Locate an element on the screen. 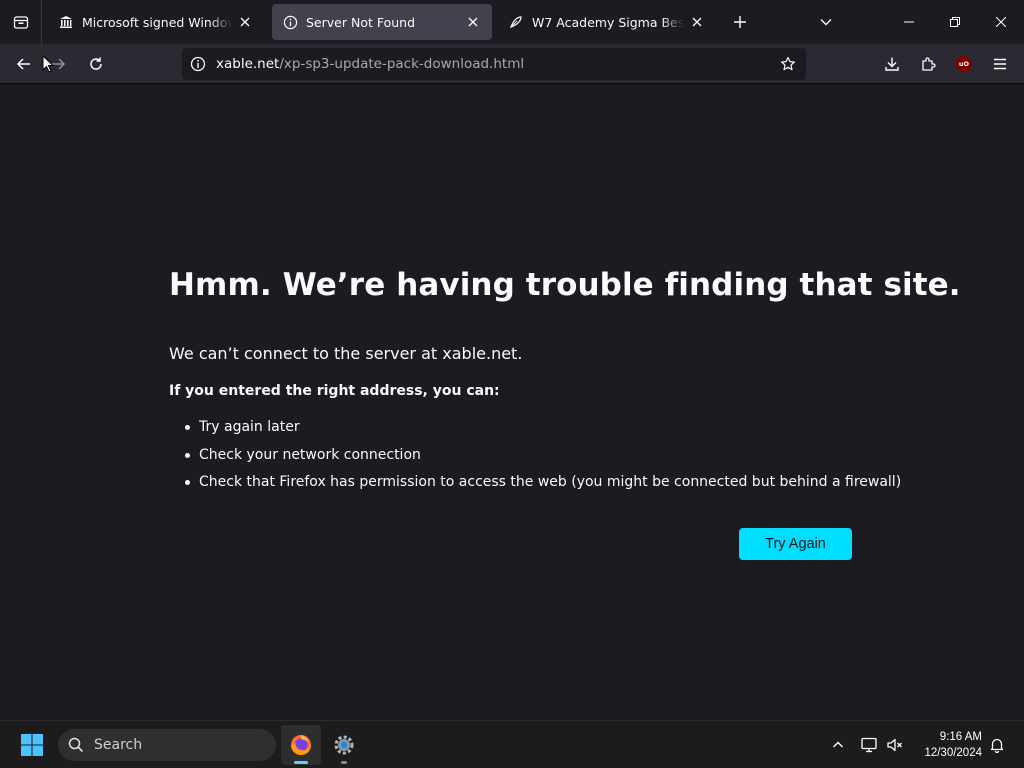  restore-button is located at coordinates (955, 22).